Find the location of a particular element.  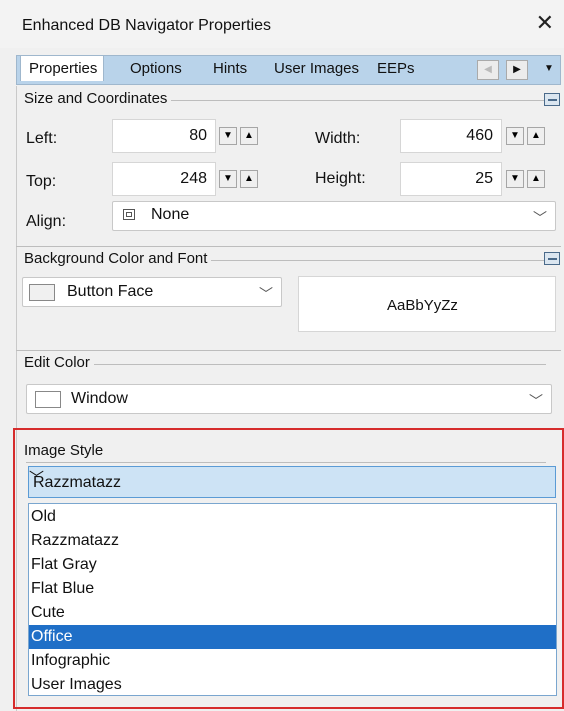

list-item: Flat Blue is located at coordinates (62, 589).